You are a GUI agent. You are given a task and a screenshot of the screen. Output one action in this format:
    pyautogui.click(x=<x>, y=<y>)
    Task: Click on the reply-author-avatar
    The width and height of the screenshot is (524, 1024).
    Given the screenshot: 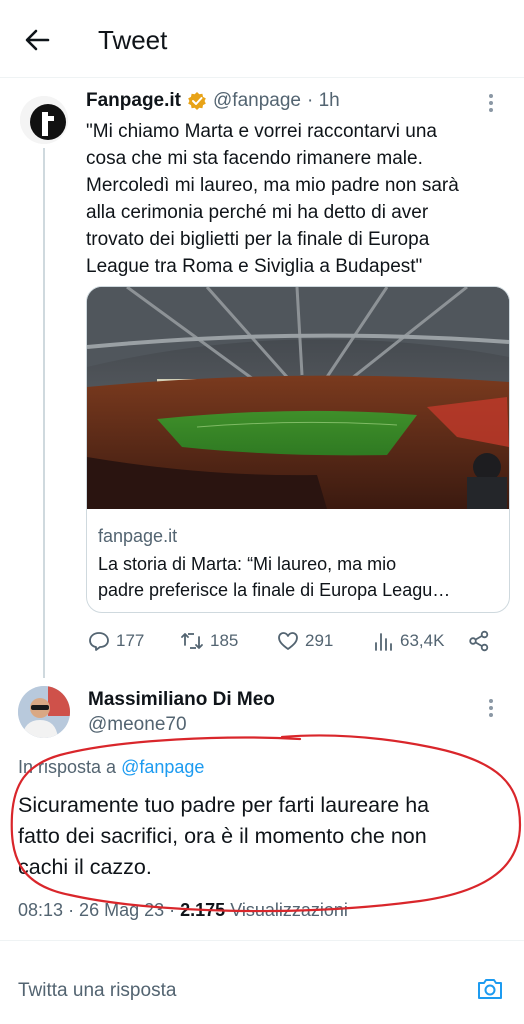 What is the action you would take?
    pyautogui.click(x=44, y=712)
    